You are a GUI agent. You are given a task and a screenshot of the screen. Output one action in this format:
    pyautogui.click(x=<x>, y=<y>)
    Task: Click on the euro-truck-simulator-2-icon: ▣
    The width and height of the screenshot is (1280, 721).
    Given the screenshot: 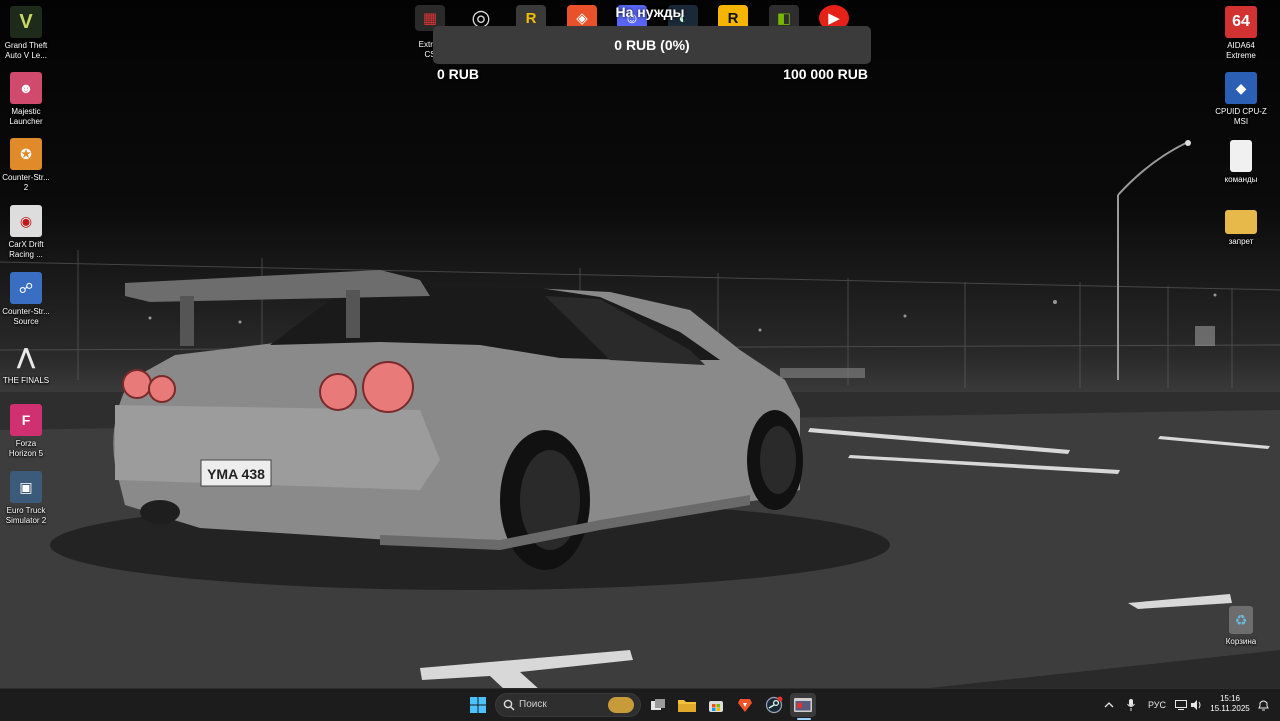 What is the action you would take?
    pyautogui.click(x=26, y=487)
    